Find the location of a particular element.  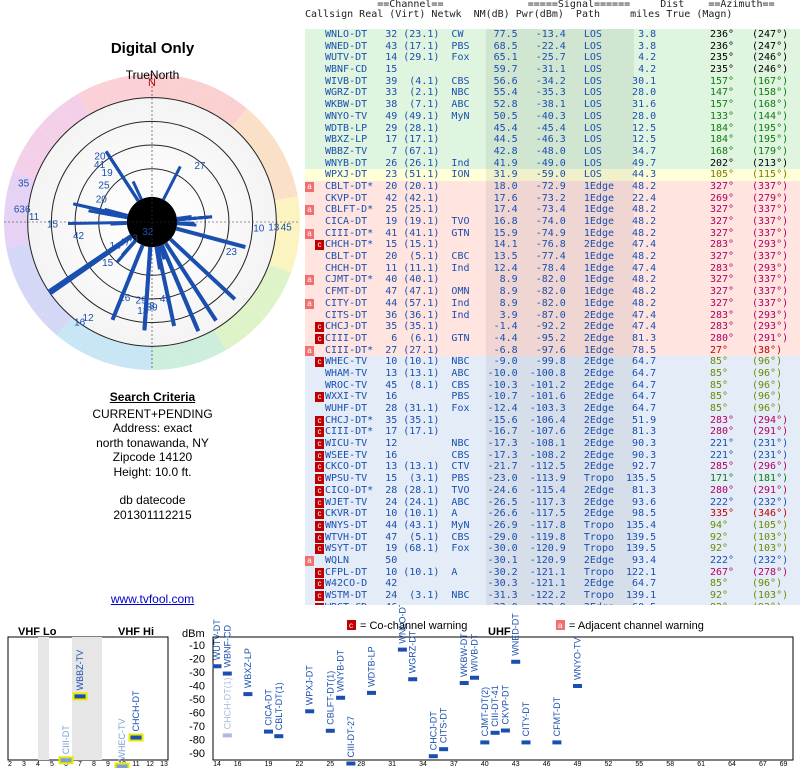

azimuth-magnetic: (246°) is located at coordinates (770, 58).